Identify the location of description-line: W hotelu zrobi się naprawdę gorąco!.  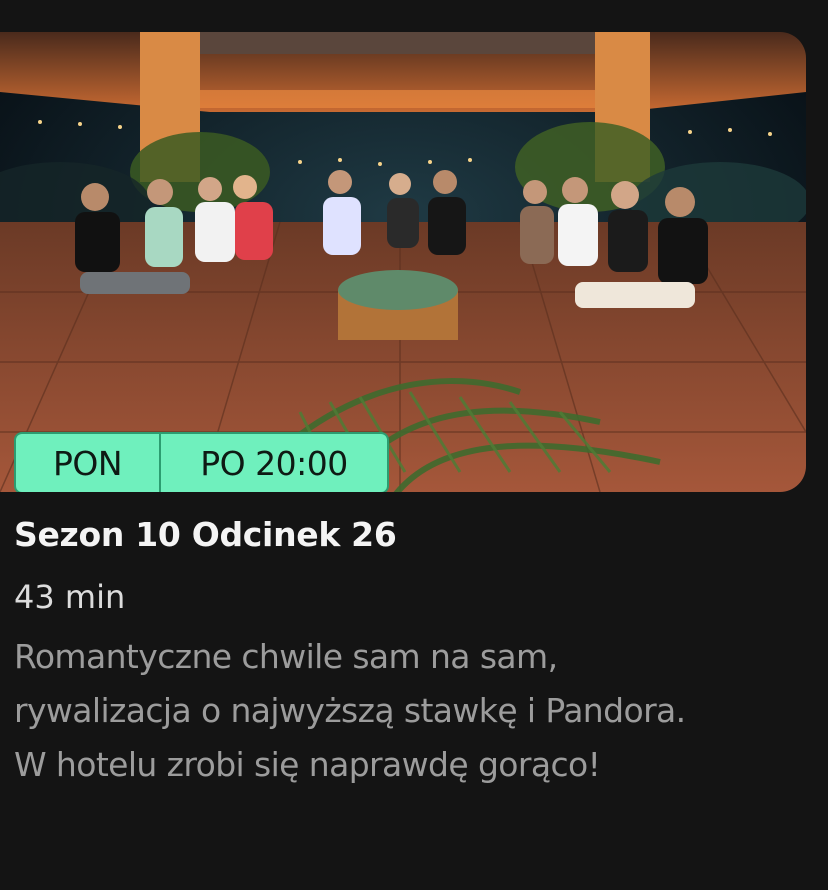
(307, 764).